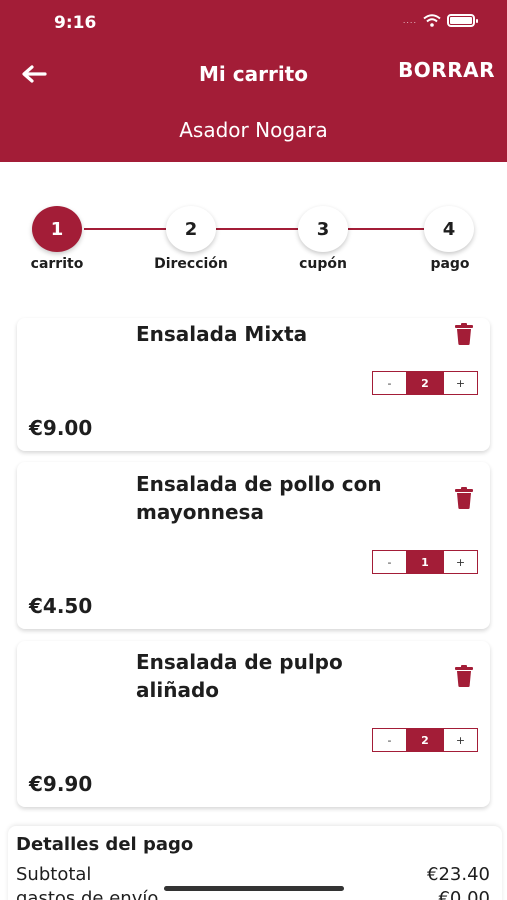  Describe the element at coordinates (462, 20) in the screenshot. I see `battery-icon` at that location.